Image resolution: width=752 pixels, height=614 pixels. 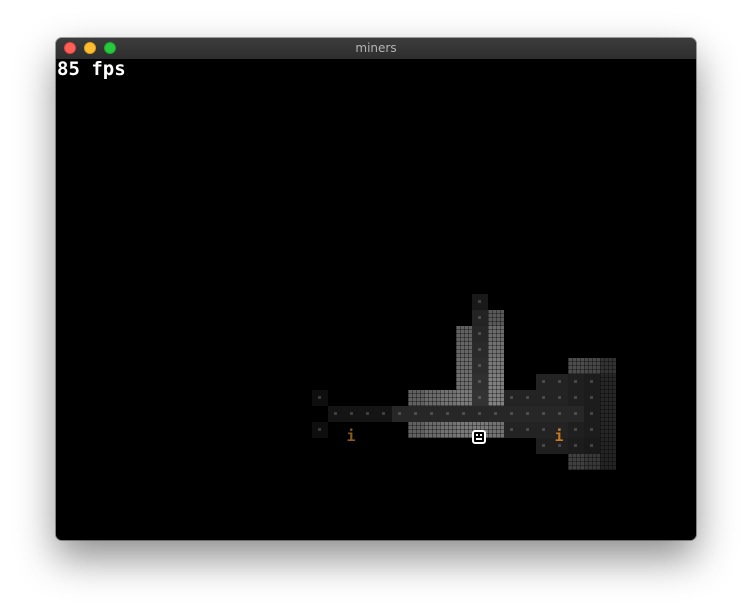 What do you see at coordinates (479, 437) in the screenshot?
I see `player-miner` at bounding box center [479, 437].